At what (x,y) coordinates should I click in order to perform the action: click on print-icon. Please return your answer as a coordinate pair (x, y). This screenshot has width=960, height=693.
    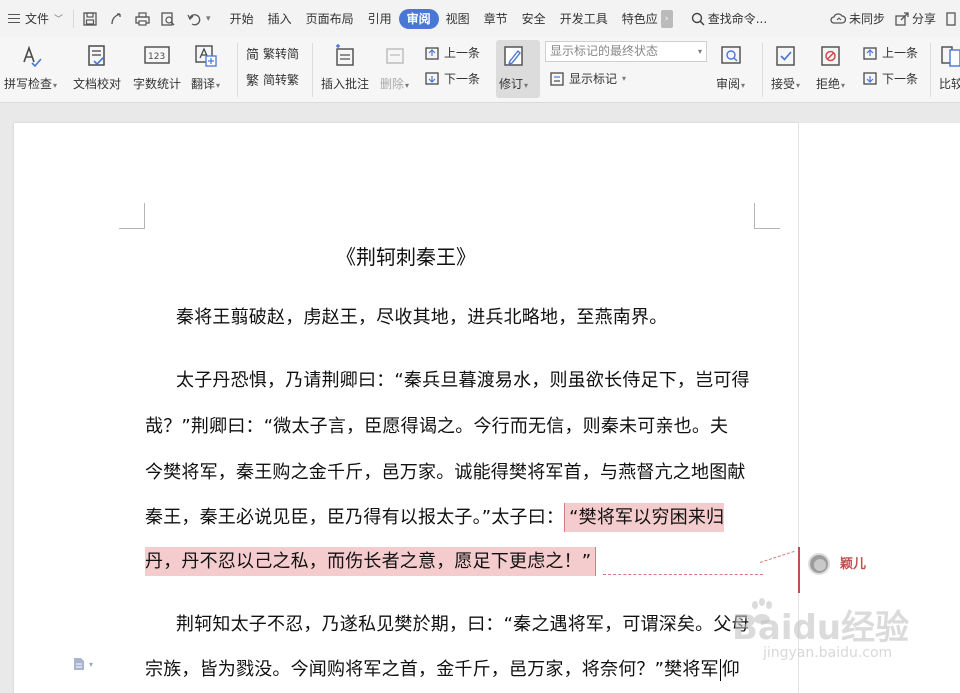
    Looking at the image, I should click on (142, 19).